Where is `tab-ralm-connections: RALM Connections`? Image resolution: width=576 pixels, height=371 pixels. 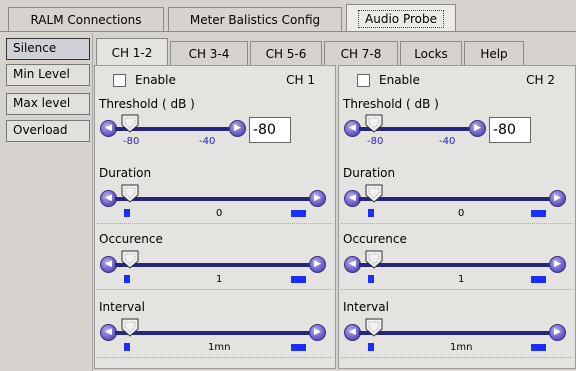
tab-ralm-connections: RALM Connections is located at coordinates (86, 19).